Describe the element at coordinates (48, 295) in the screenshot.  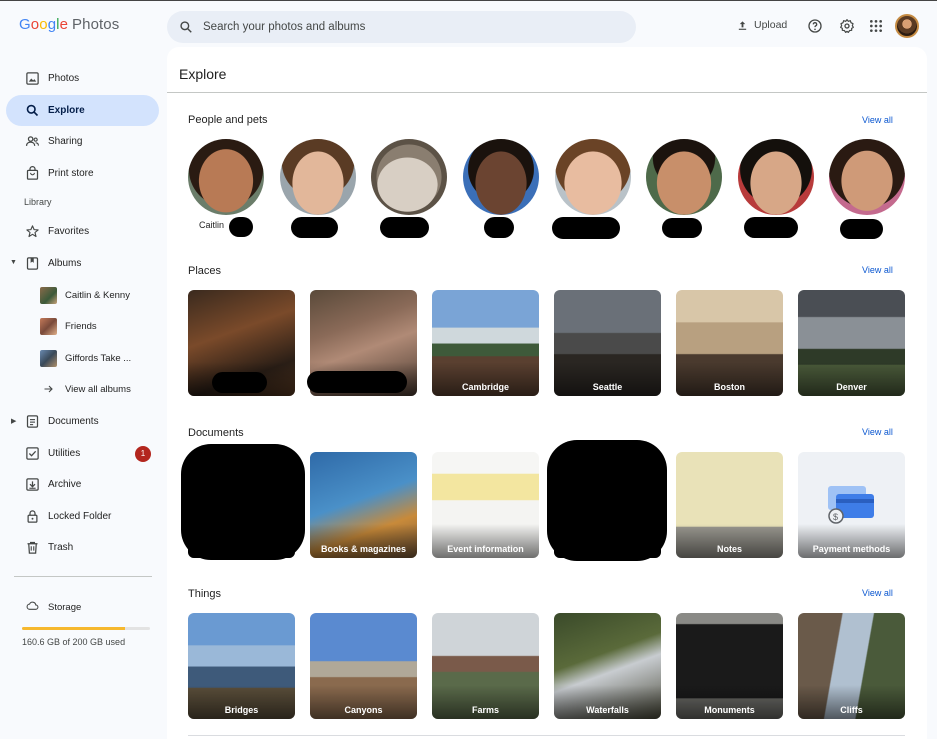
I see `album-thumbnail` at that location.